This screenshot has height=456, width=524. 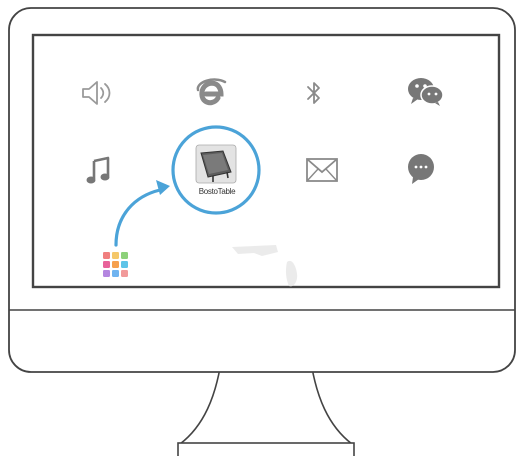 What do you see at coordinates (217, 191) in the screenshot?
I see `bostotable-app-label: BostoTable` at bounding box center [217, 191].